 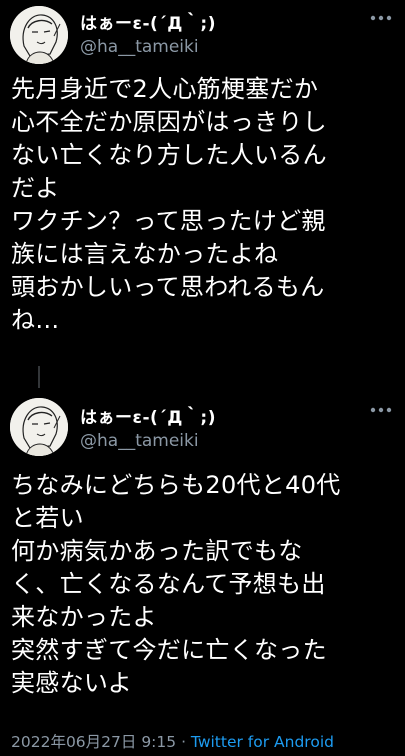 I want to click on tweet-datetime: 2022年06月27日 9:15, so click(x=93, y=742).